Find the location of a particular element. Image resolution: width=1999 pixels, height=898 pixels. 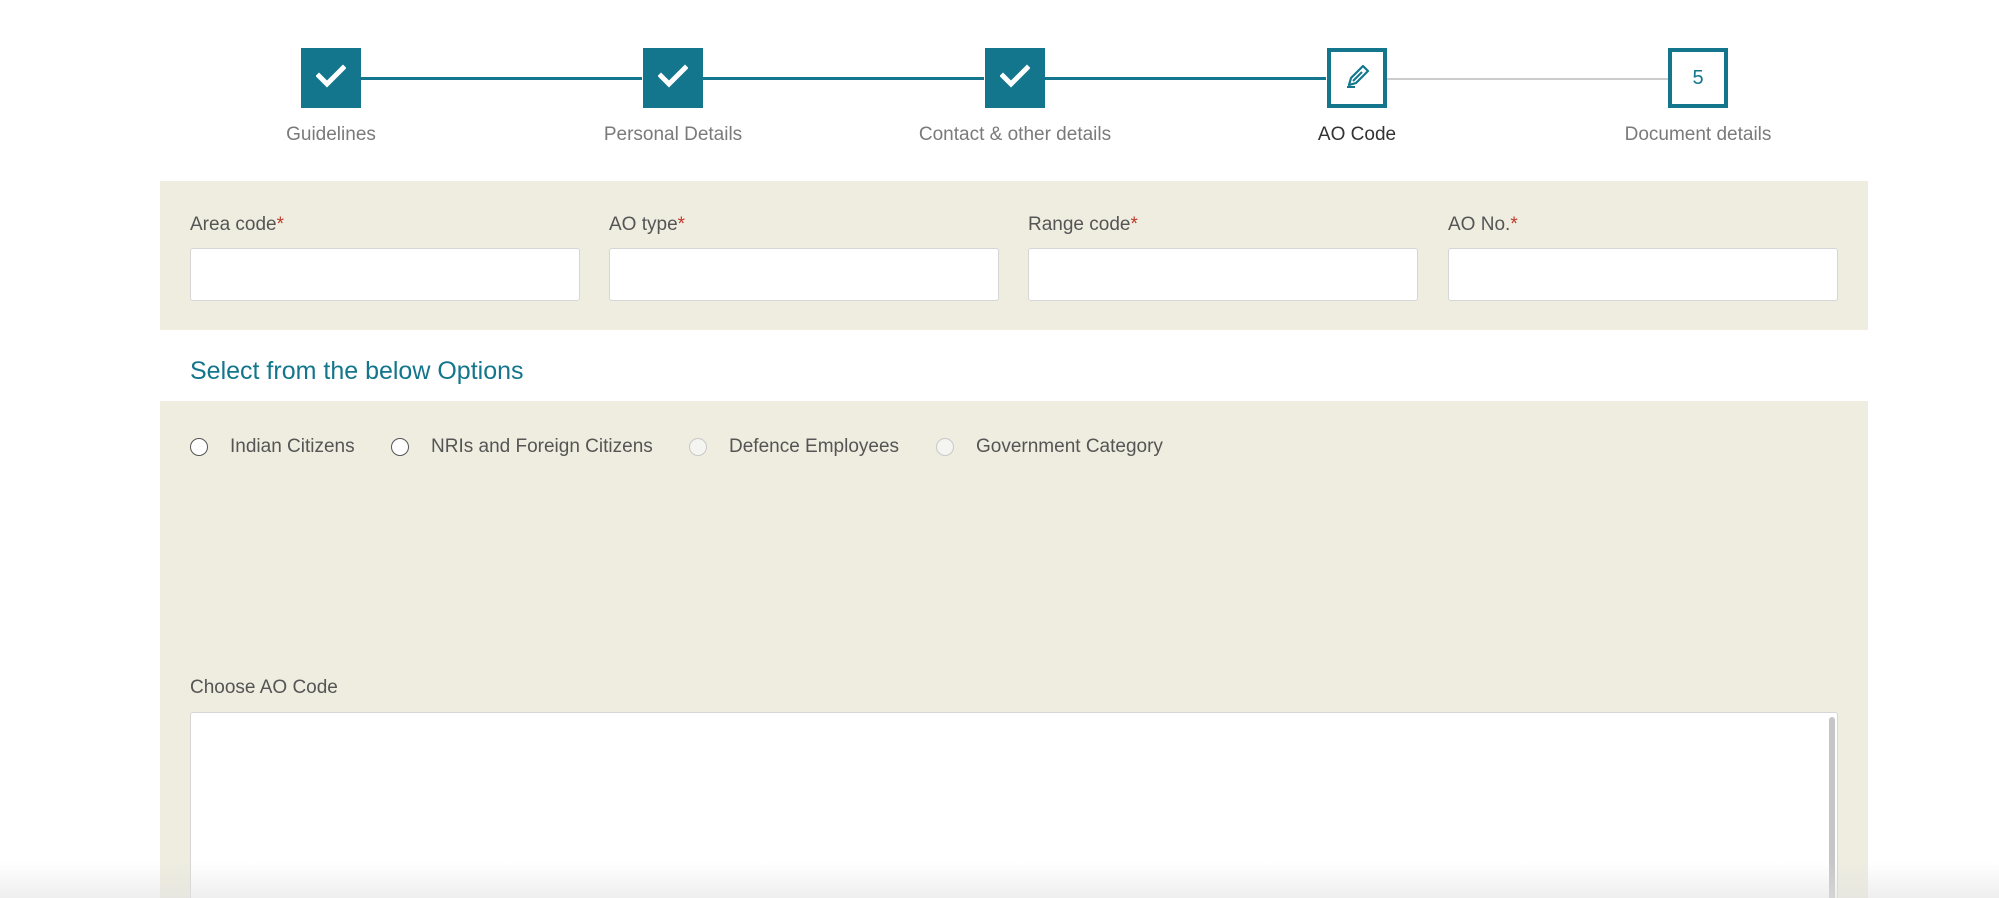

range-code-label: Range code* is located at coordinates (1083, 225).